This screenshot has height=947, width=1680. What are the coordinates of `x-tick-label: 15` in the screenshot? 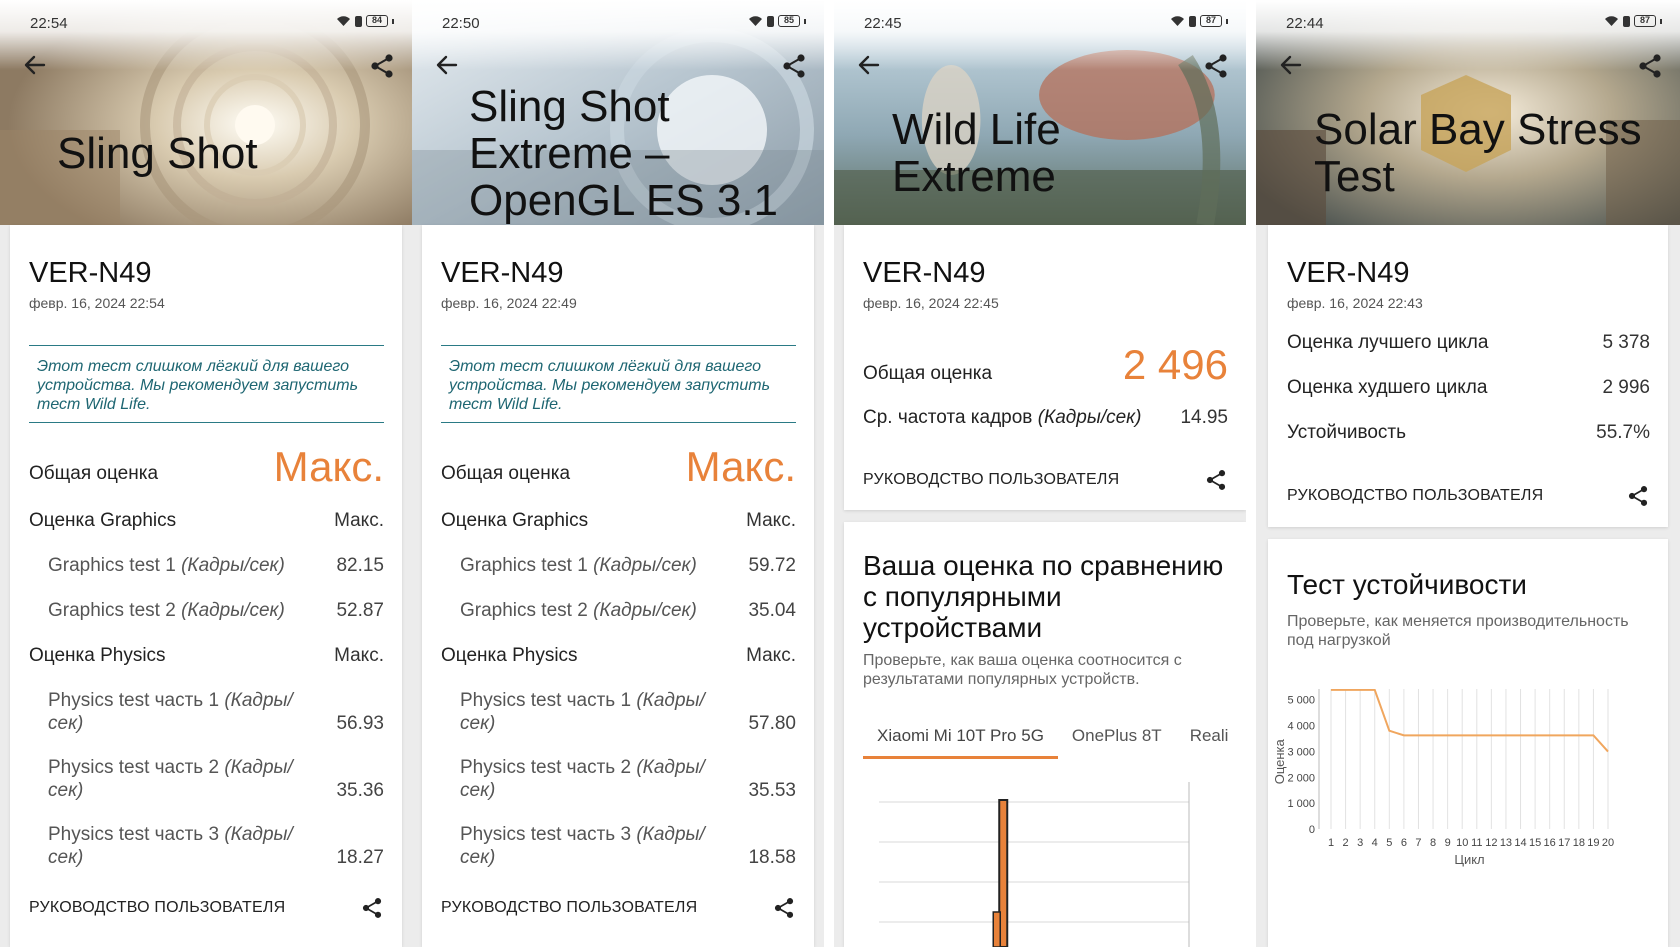 It's located at (1535, 843).